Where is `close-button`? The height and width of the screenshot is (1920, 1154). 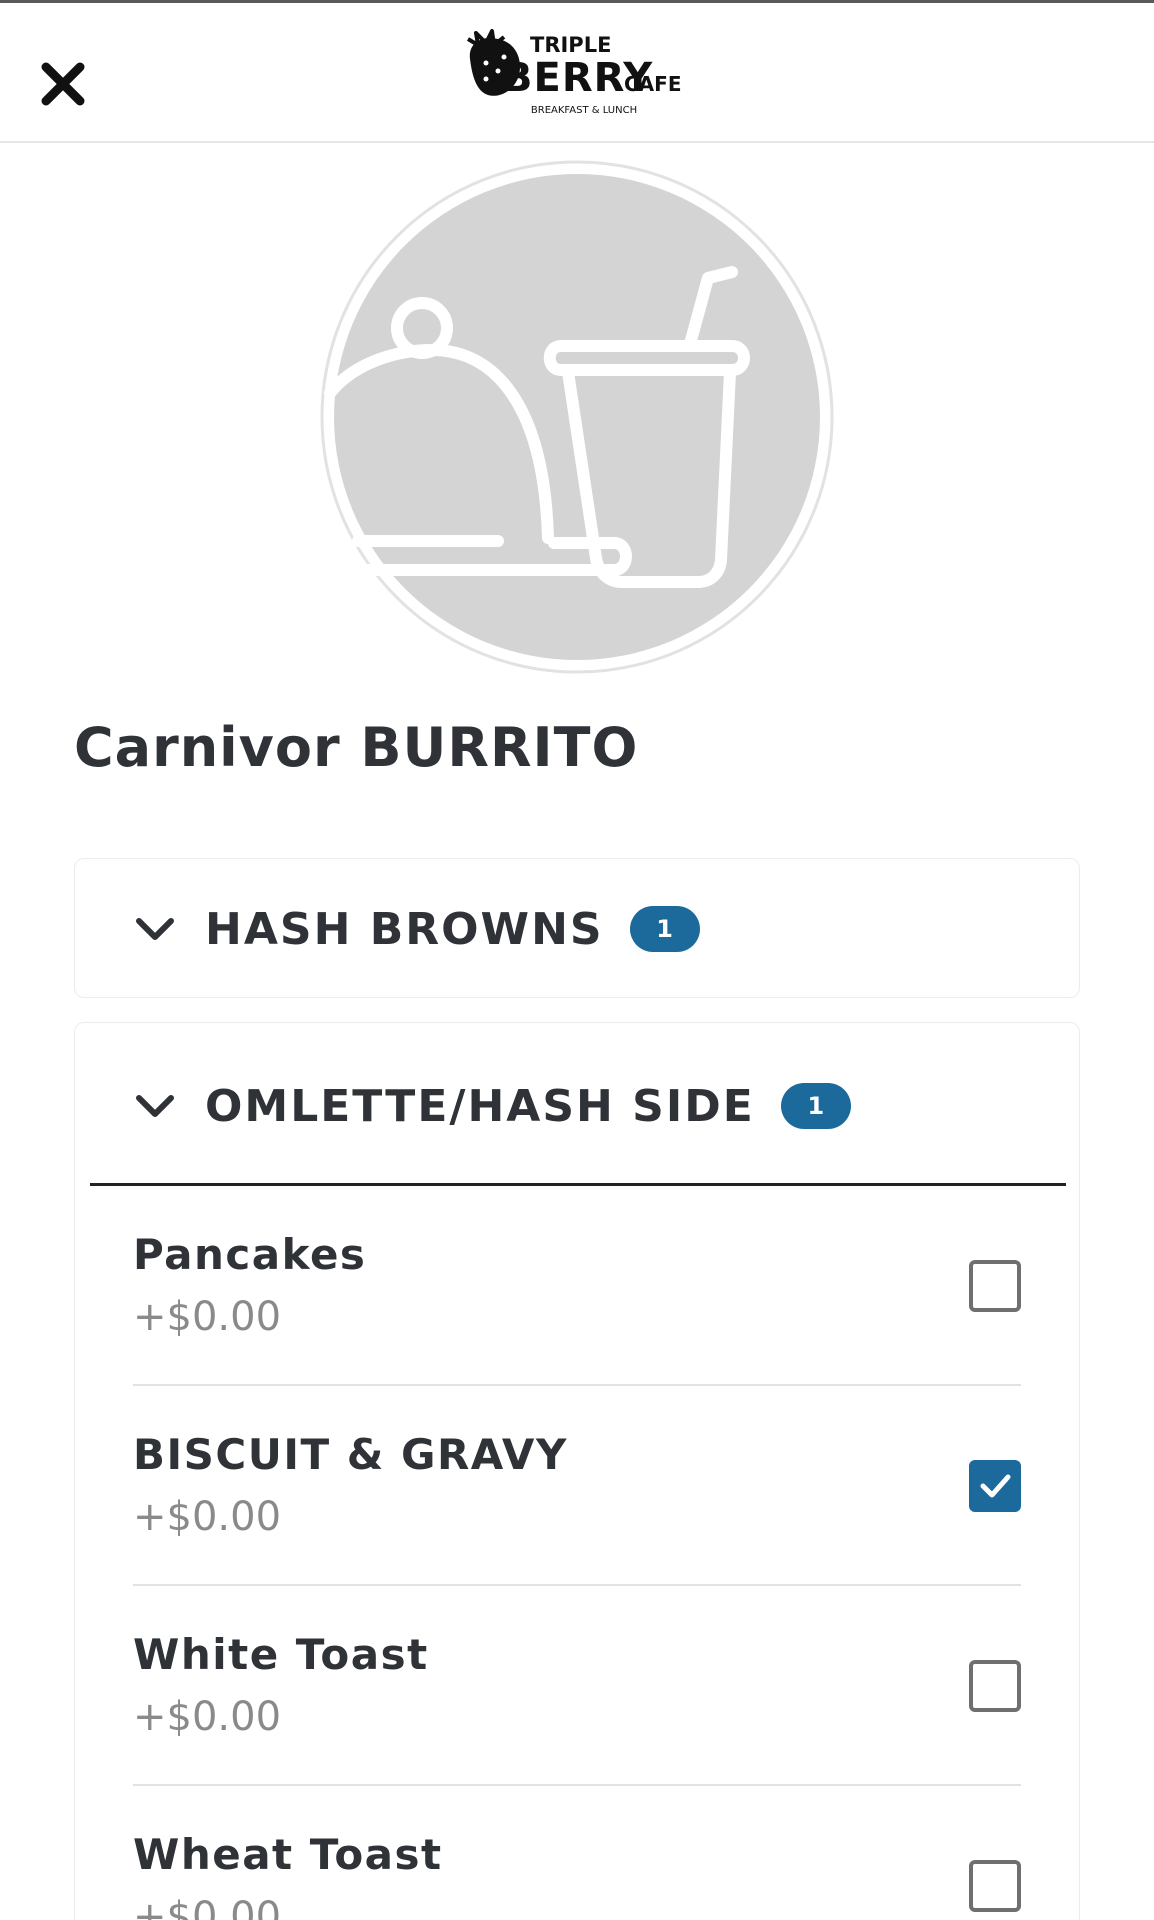
close-button is located at coordinates (63, 84).